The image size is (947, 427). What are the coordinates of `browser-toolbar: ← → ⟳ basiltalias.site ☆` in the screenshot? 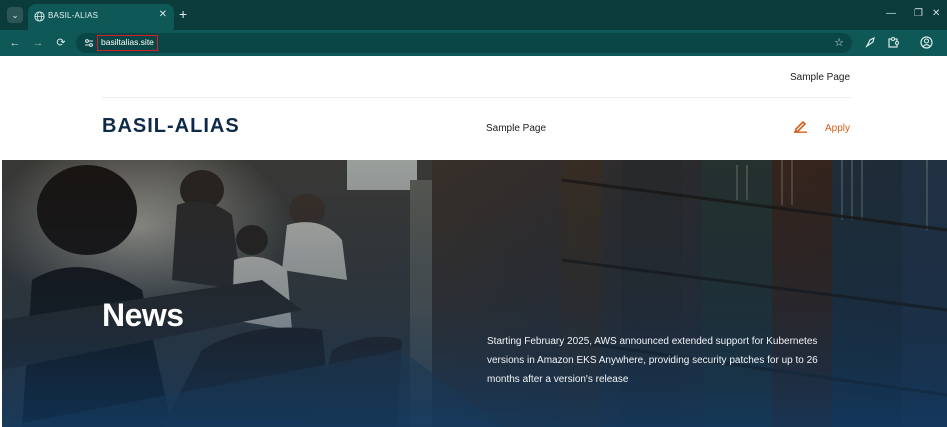 It's located at (473, 43).